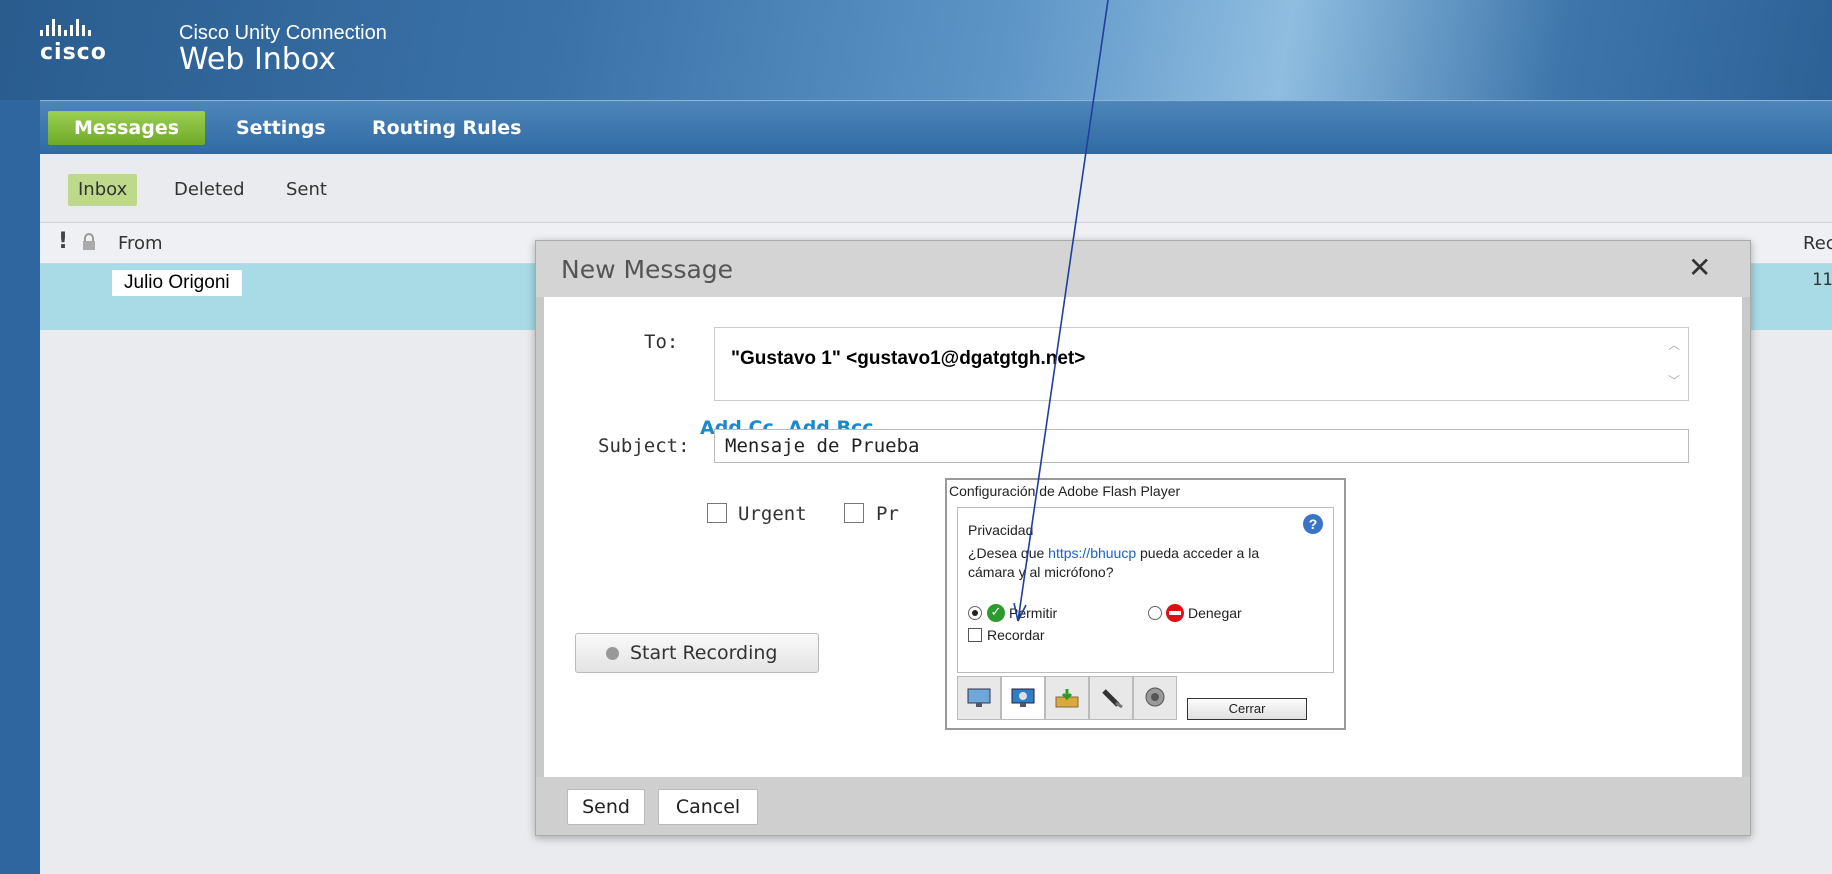  I want to click on message-time: 11:4, so click(1822, 280).